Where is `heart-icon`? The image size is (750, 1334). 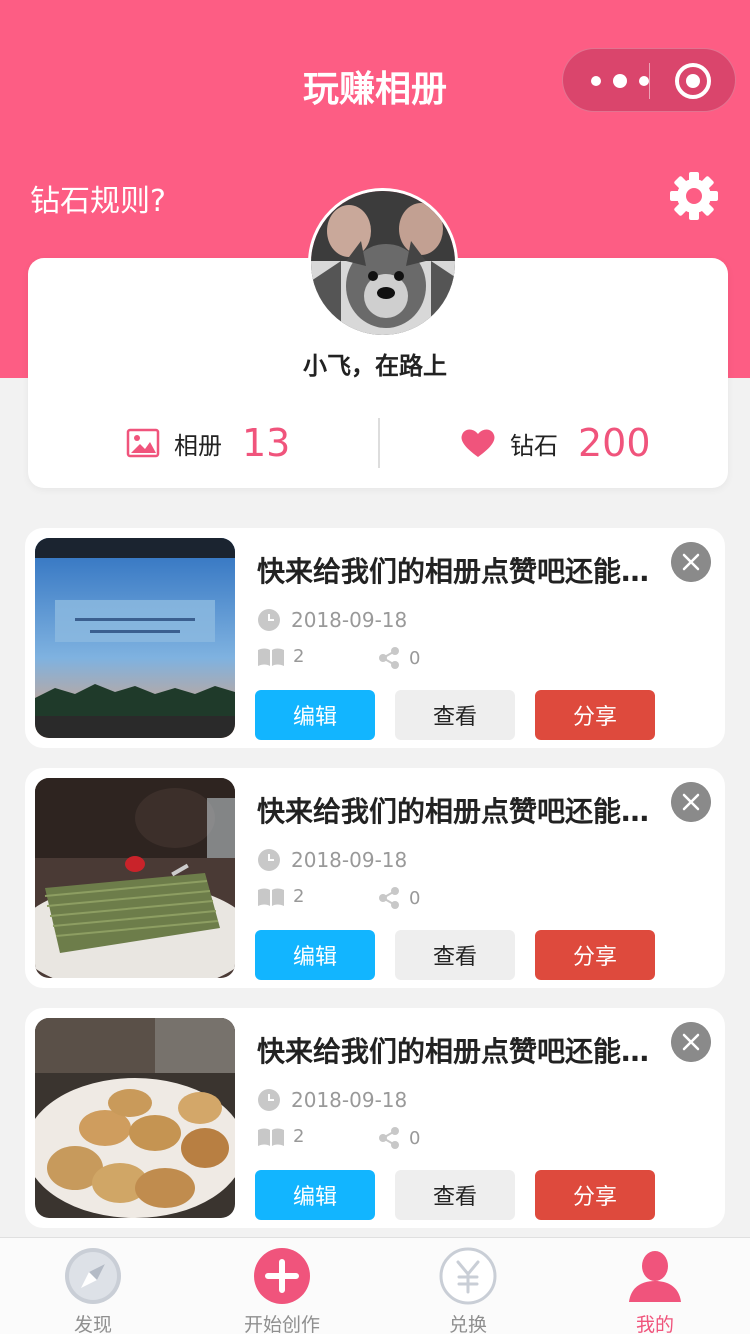
heart-icon is located at coordinates (478, 443).